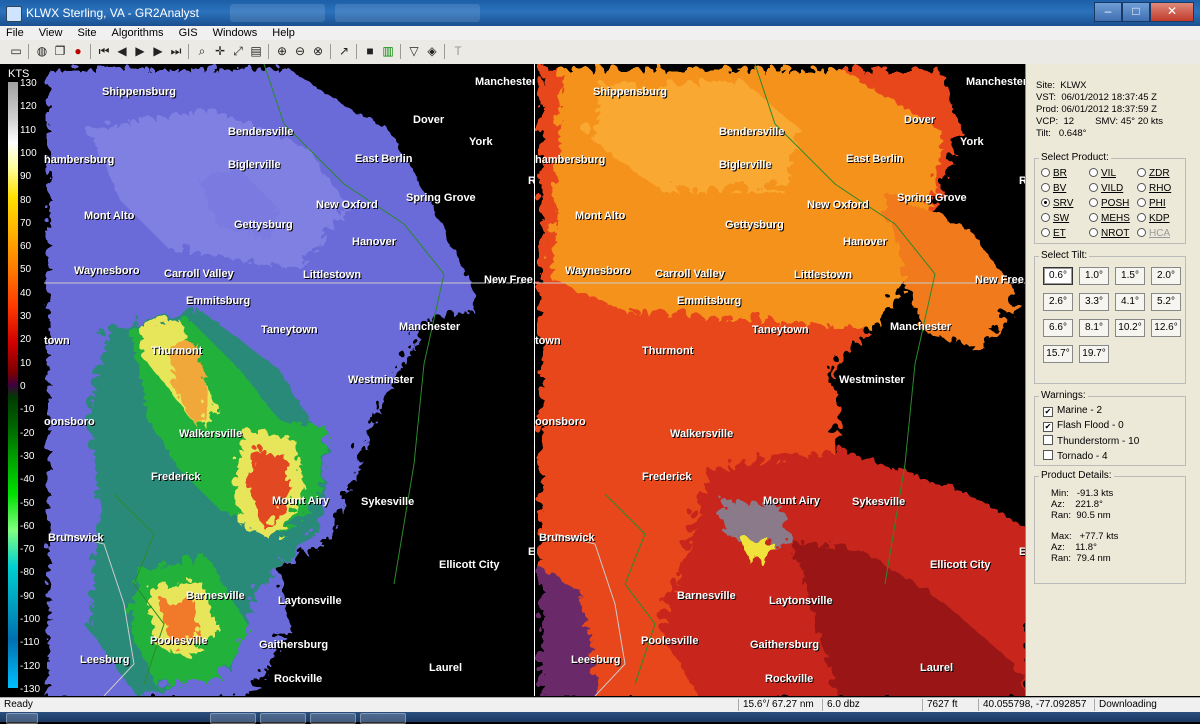  What do you see at coordinates (15, 33) in the screenshot?
I see `menu-file: File` at bounding box center [15, 33].